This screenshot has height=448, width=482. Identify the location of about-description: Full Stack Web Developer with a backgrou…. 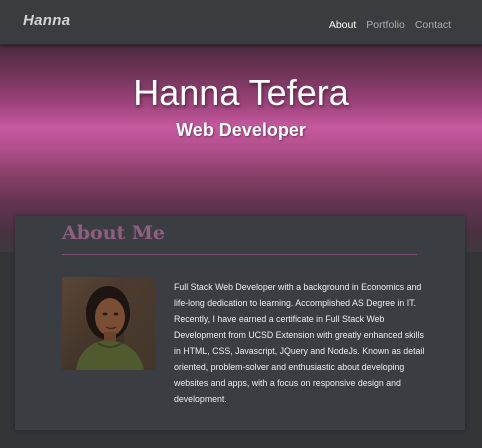
(299, 343).